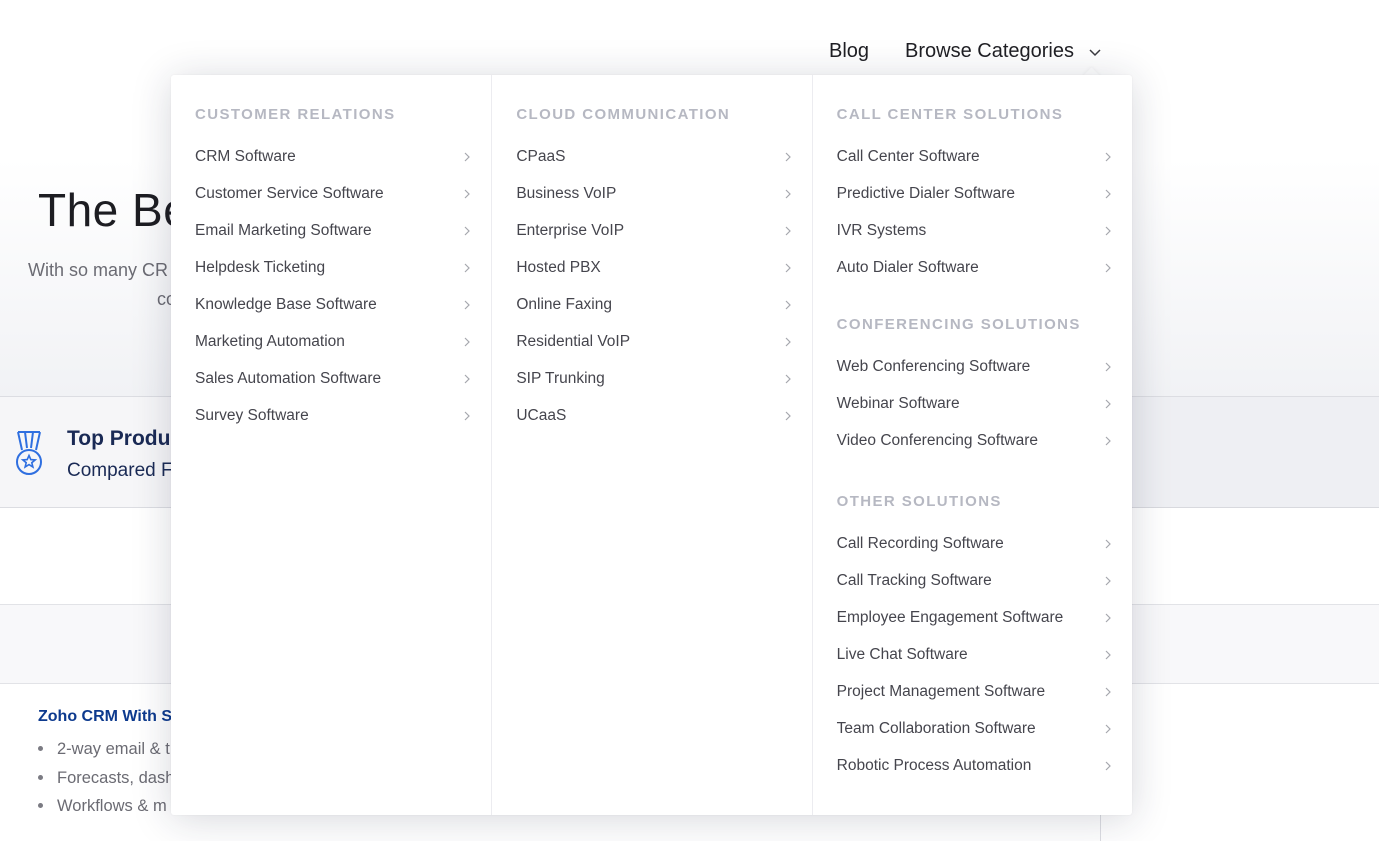  What do you see at coordinates (541, 156) in the screenshot?
I see `menu-item-label: CPaaS` at bounding box center [541, 156].